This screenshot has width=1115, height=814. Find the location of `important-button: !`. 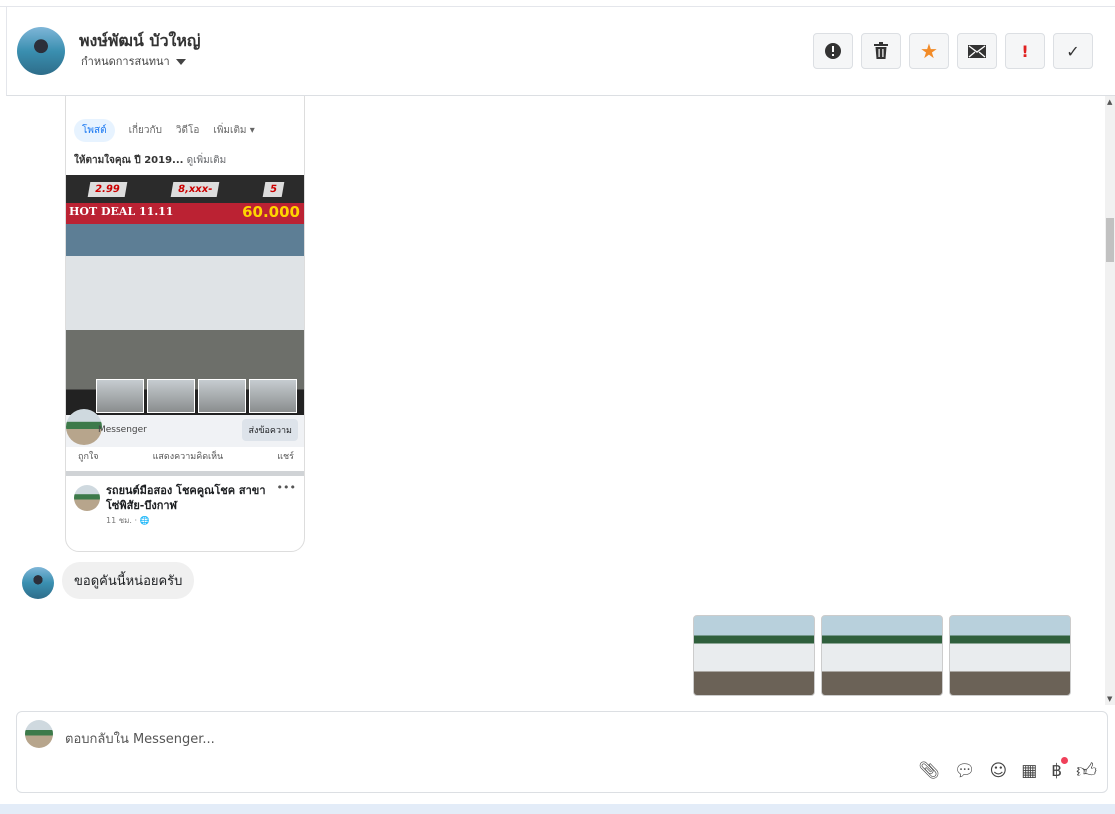

important-button: ! is located at coordinates (1025, 51).